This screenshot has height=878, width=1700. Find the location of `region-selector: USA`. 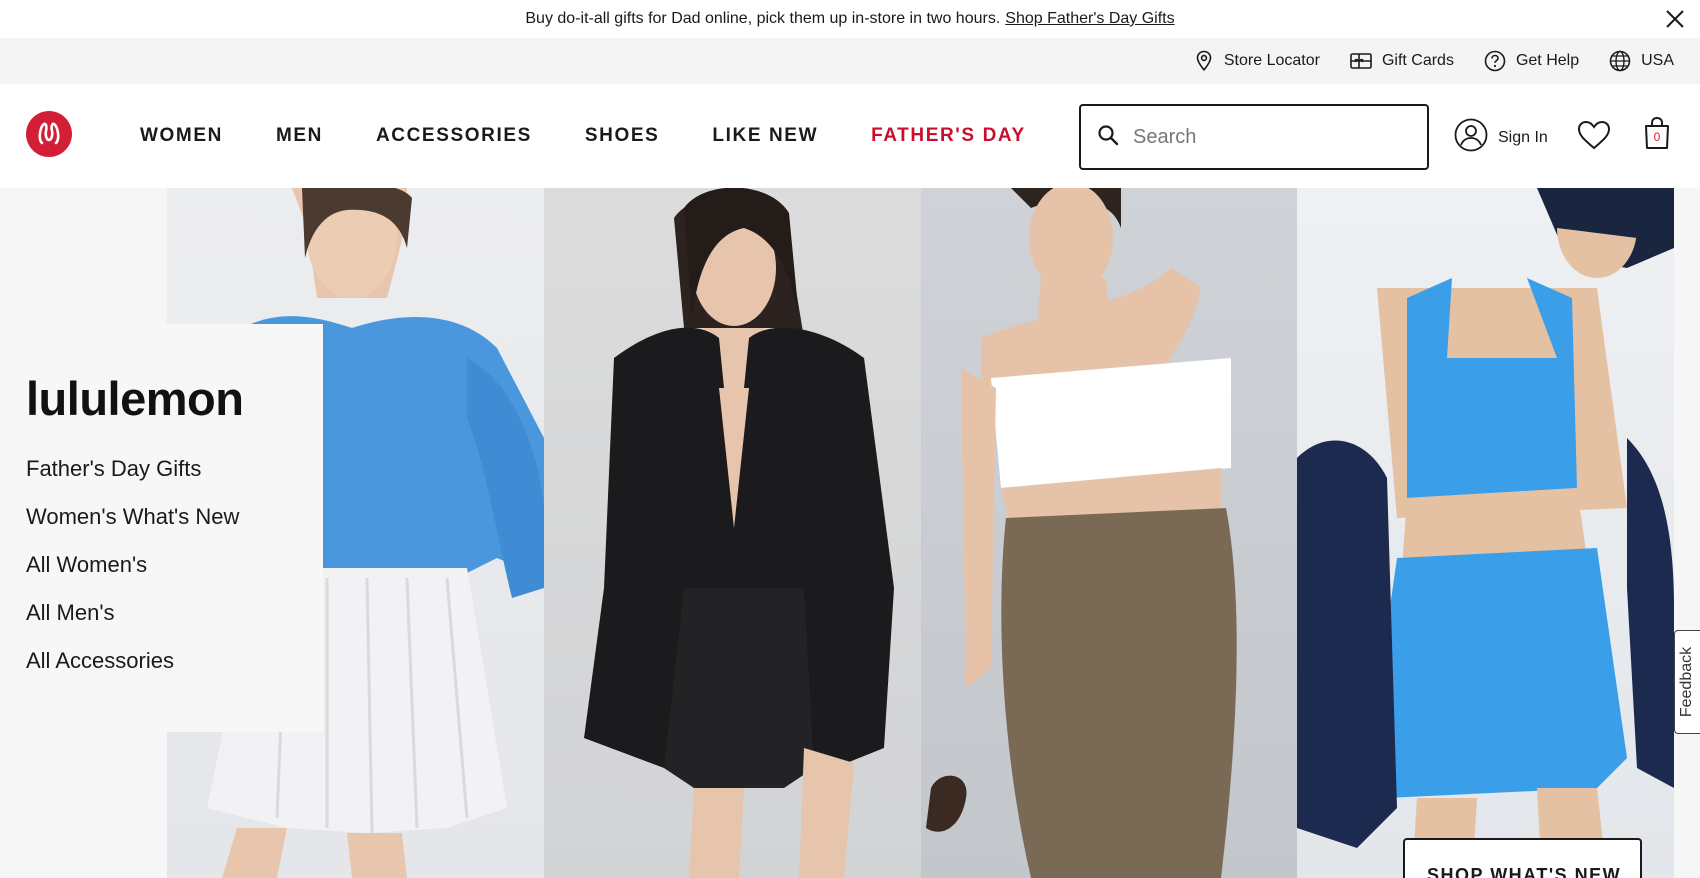

region-selector: USA is located at coordinates (1641, 61).